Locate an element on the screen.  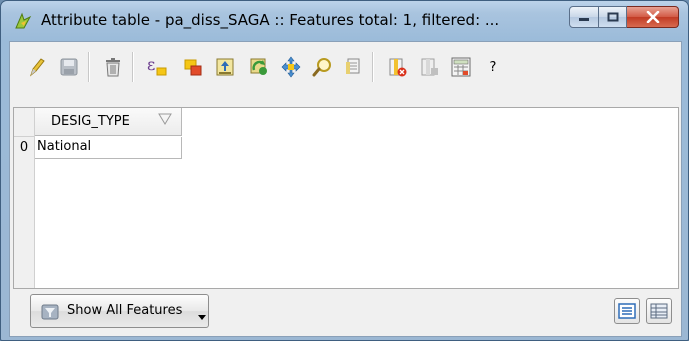
pan-icon is located at coordinates (291, 67).